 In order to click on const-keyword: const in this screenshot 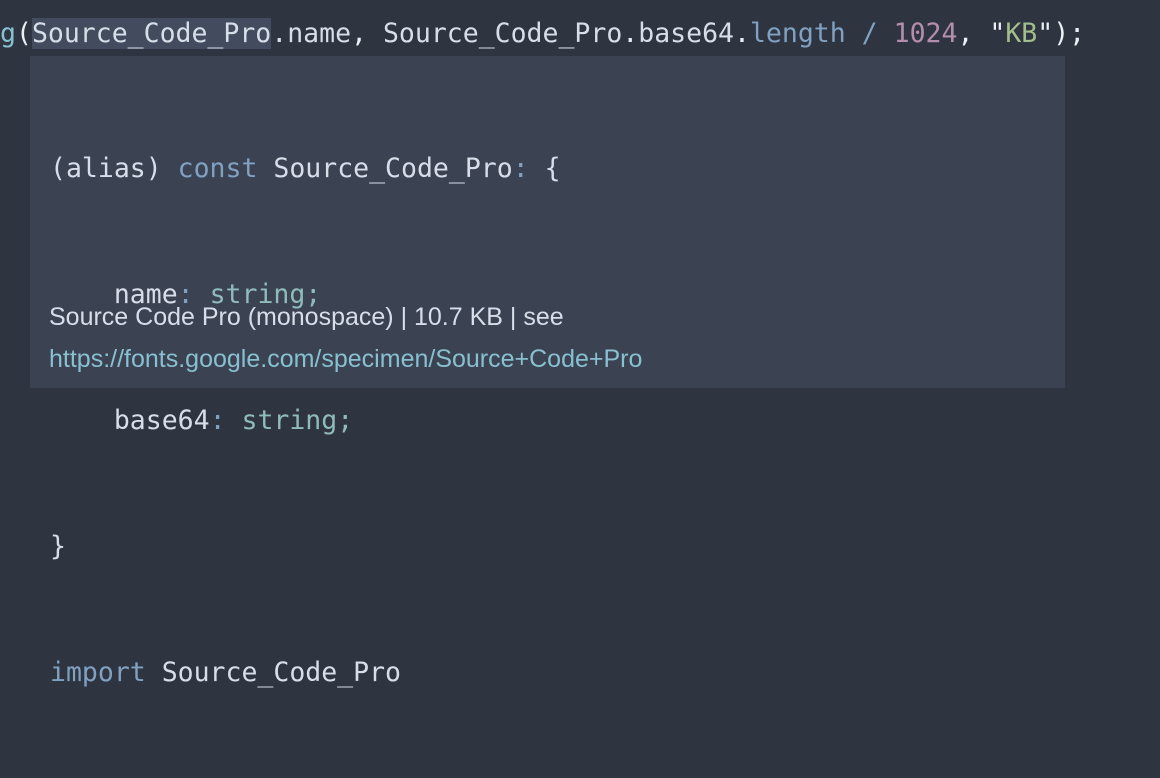, I will do `click(217, 168)`.